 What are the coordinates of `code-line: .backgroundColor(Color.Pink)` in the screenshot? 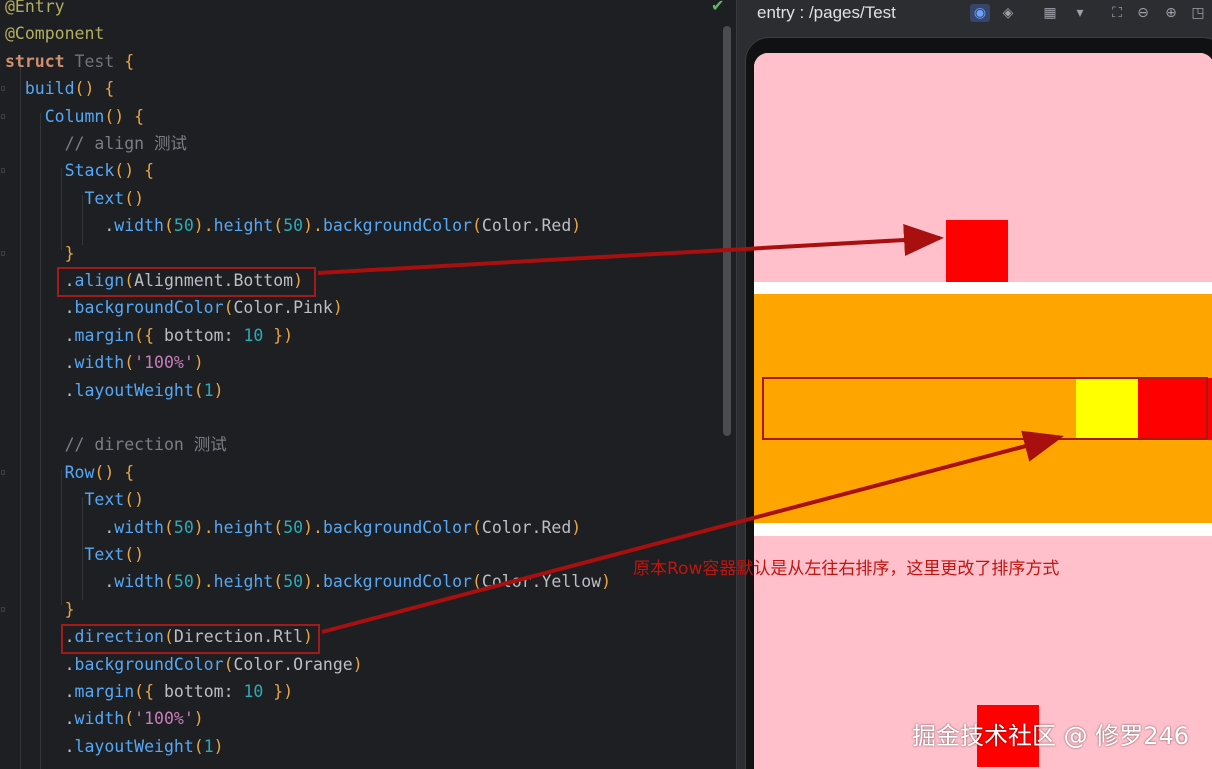 It's located at (174, 307).